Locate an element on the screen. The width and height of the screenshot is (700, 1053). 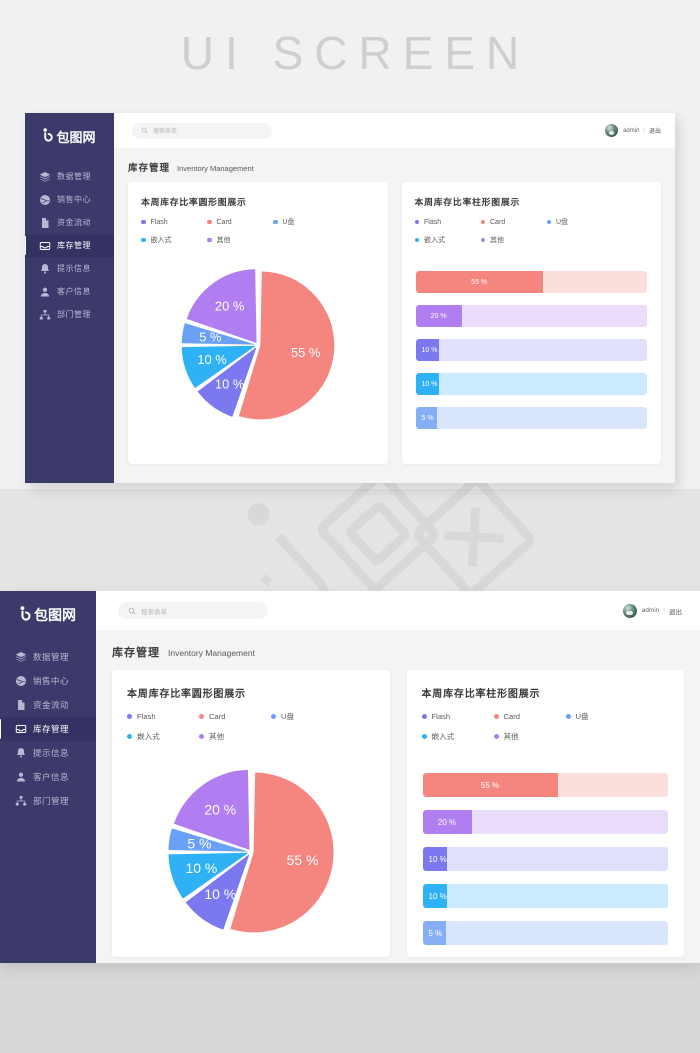
bar-value-label: 20 % is located at coordinates (438, 316).